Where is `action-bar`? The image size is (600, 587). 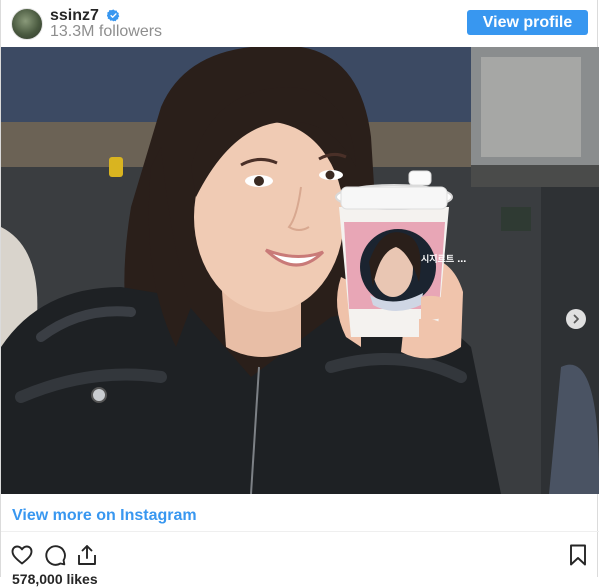
action-bar is located at coordinates (300, 555).